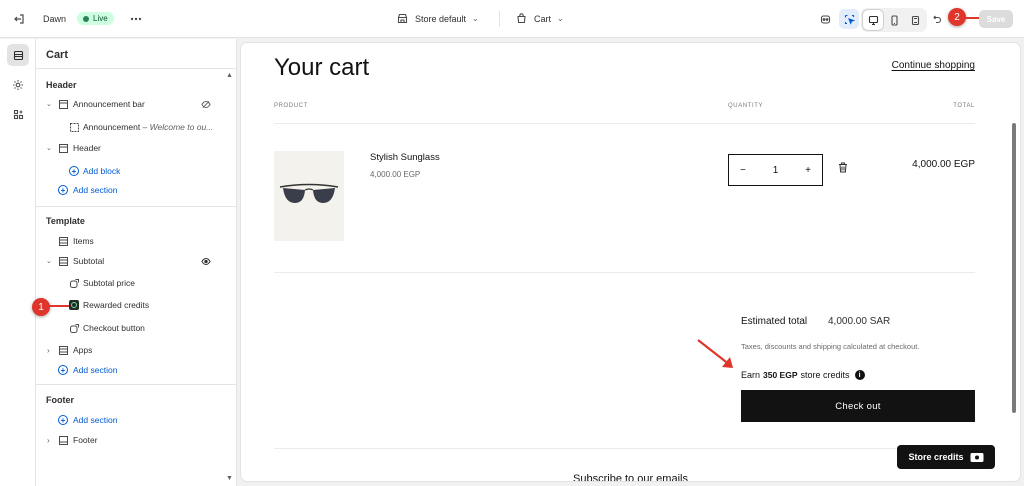 Image resolution: width=1024 pixels, height=486 pixels. Describe the element at coordinates (743, 170) in the screenshot. I see `quantity-decrease-button: −` at that location.